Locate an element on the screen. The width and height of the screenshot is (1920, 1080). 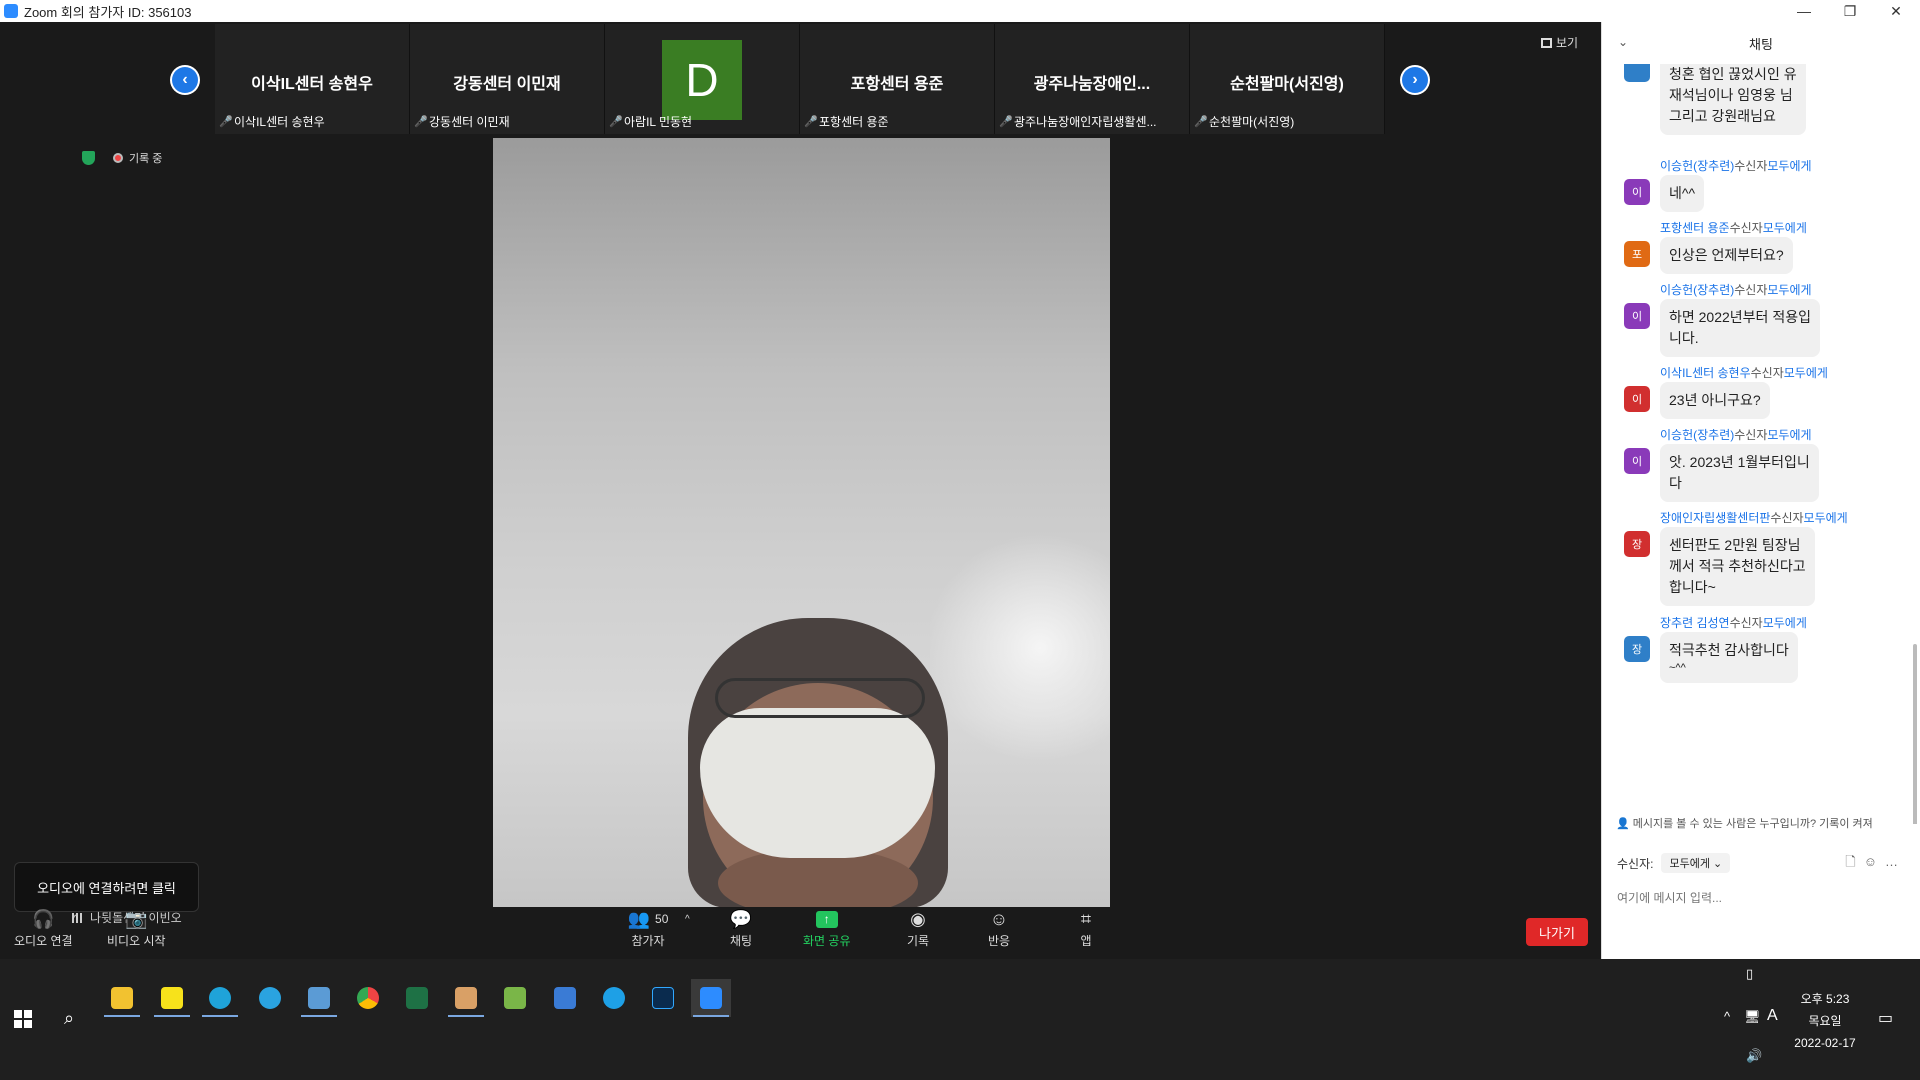
participant-thumbnail: 이삭IL센터 송현우 🎤 이삭IL센터 송현우 is located at coordinates (312, 79).